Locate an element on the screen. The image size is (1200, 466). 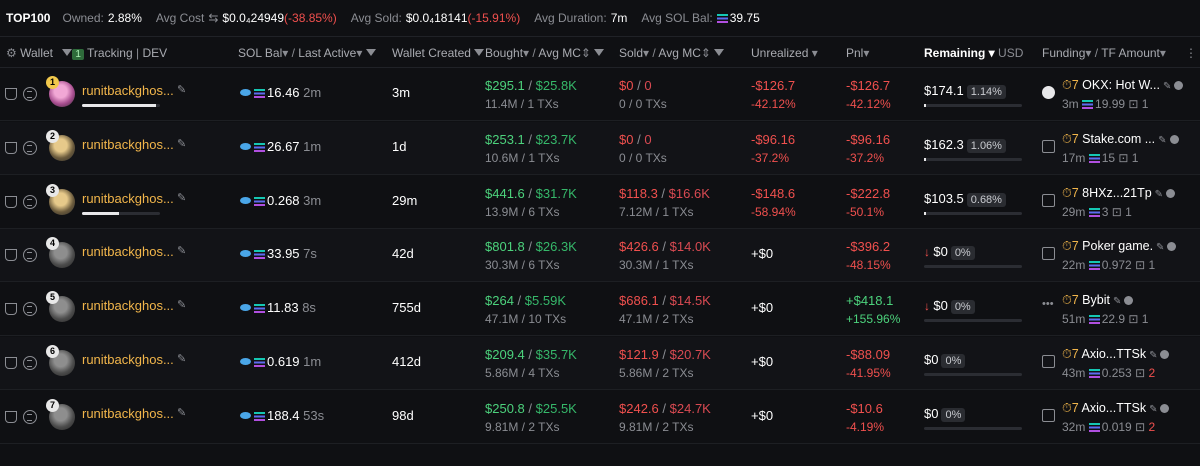
info-icon is located at coordinates (1172, 247).